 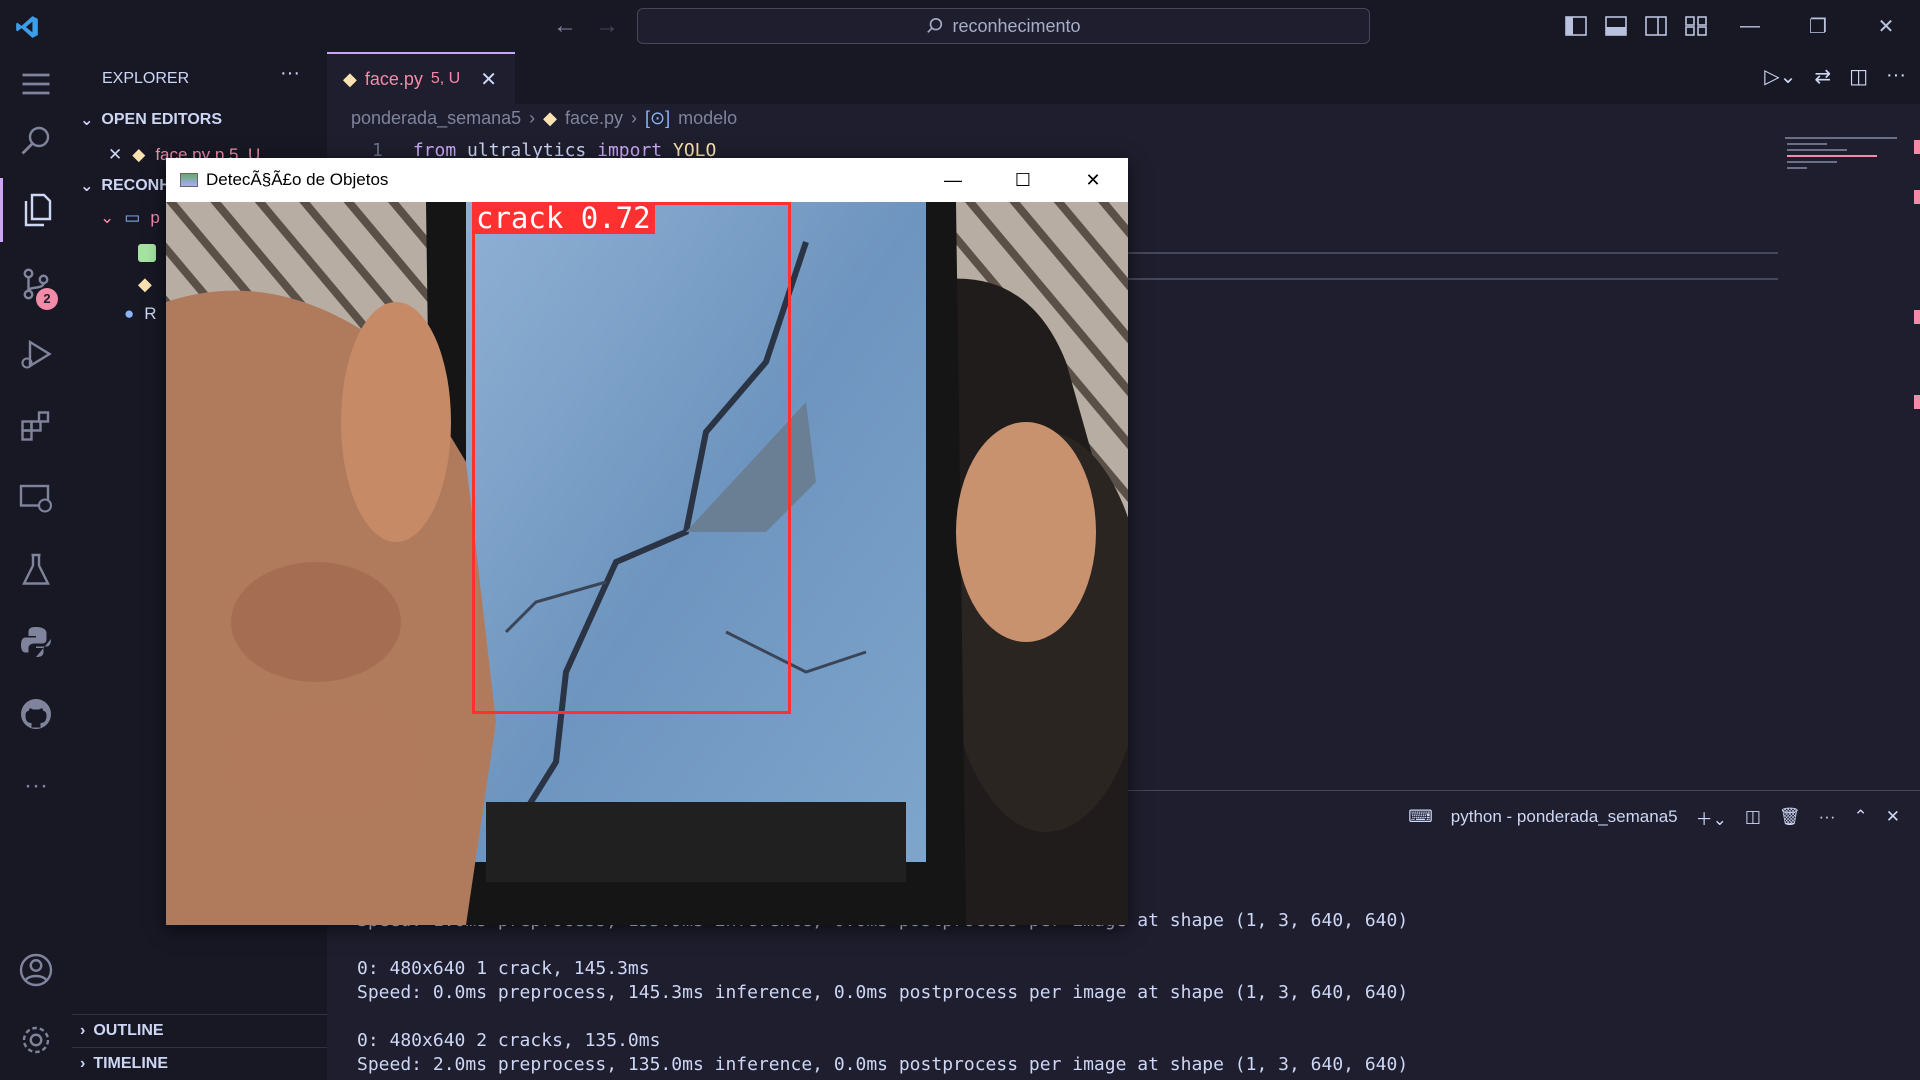 I want to click on source-control-icon: 2, so click(x=36, y=284).